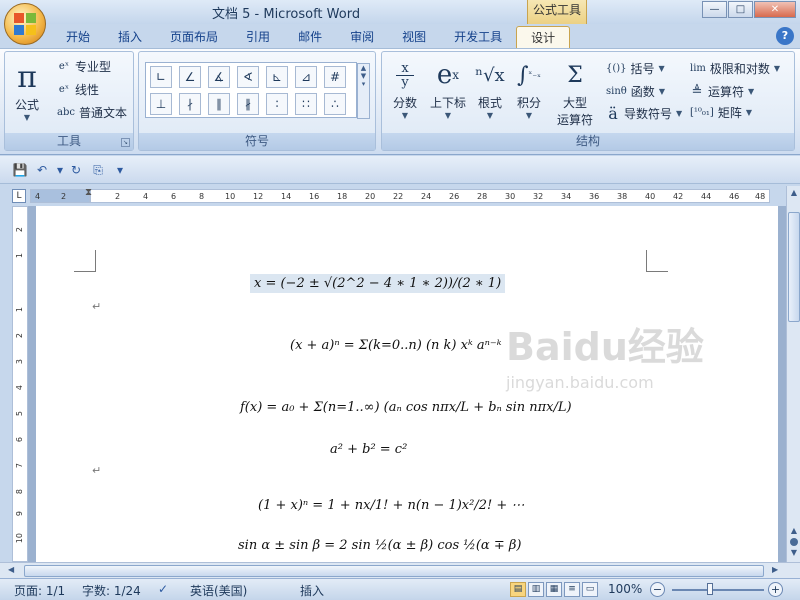 The height and width of the screenshot is (600, 800). Describe the element at coordinates (194, 37) in the screenshot. I see `tab-page-layout: 页面布局` at that location.